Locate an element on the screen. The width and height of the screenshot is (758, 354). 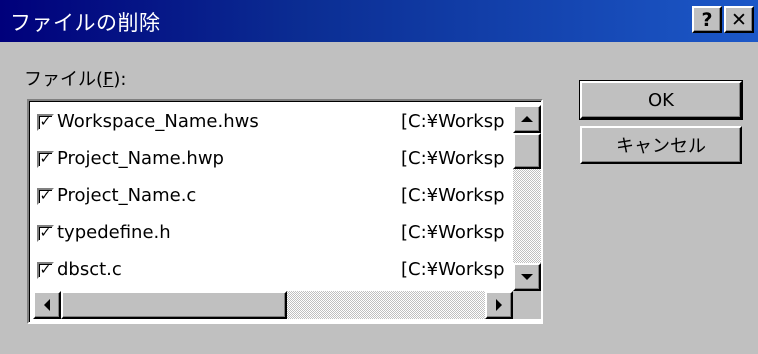
list-item: ✓ Project_Name.hwp [C:¥Worksp is located at coordinates (273, 159).